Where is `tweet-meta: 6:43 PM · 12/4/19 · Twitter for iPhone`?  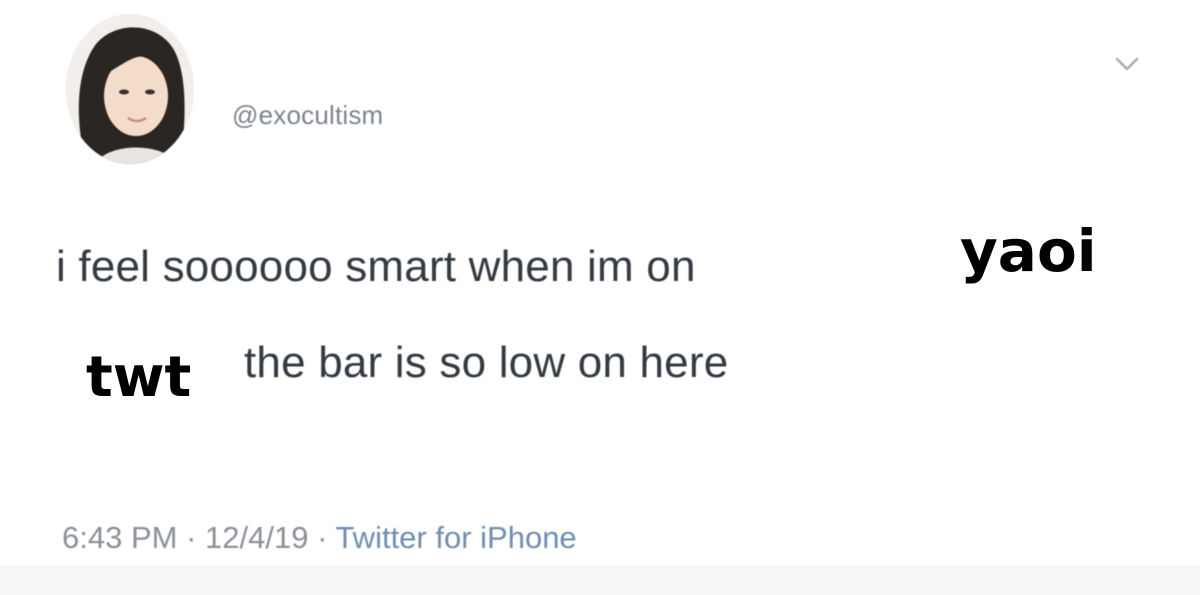 tweet-meta: 6:43 PM · 12/4/19 · Twitter for iPhone is located at coordinates (319, 538).